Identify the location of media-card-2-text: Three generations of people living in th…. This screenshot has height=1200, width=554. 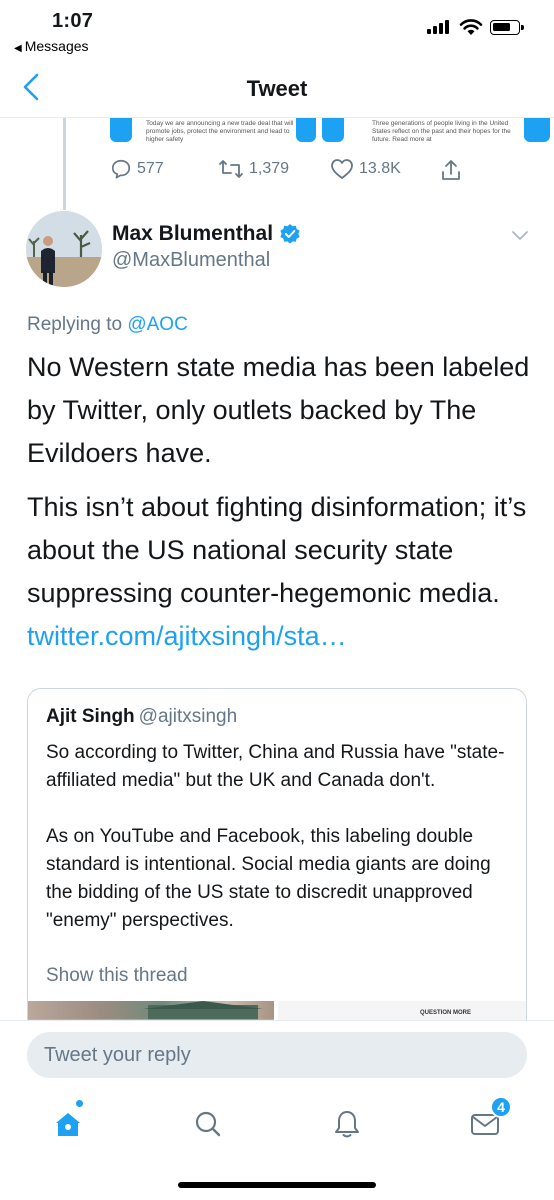
(441, 131).